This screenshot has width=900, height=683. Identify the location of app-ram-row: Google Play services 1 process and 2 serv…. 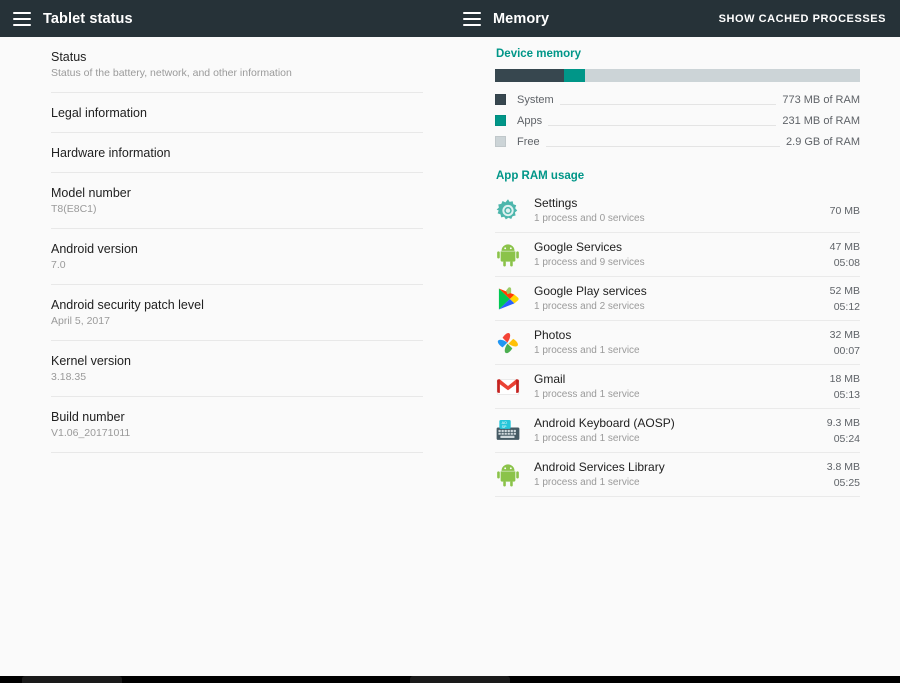
(677, 299).